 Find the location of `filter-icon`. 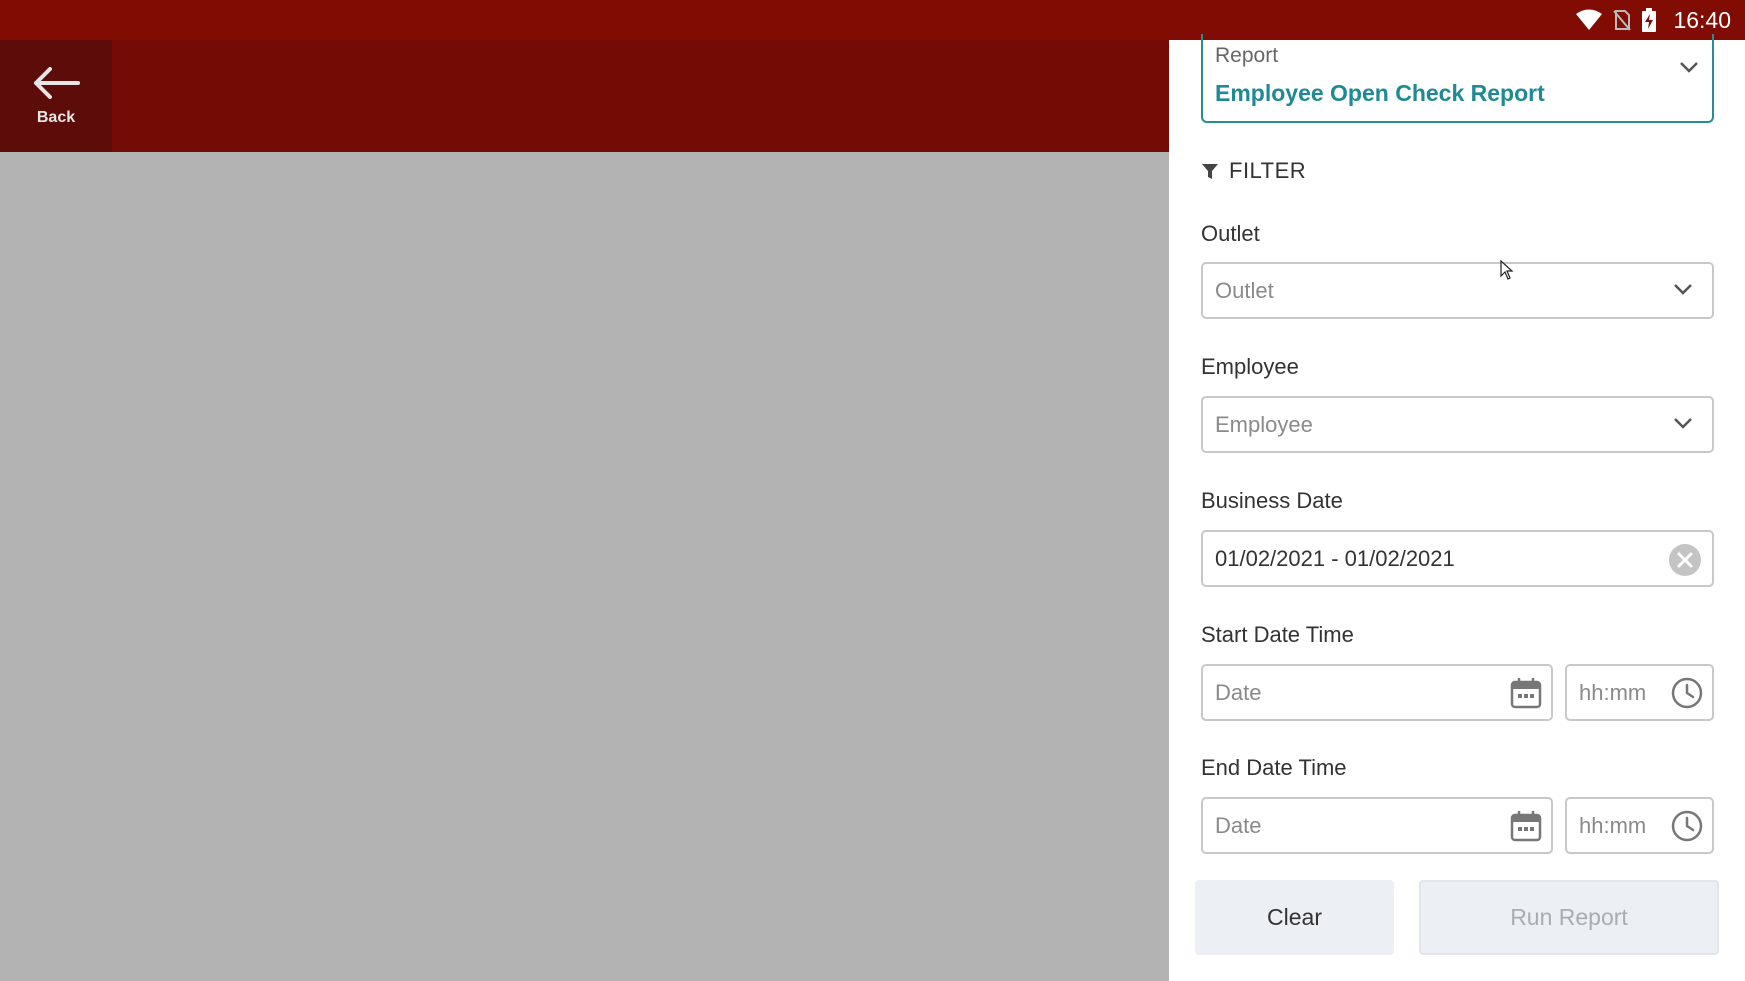

filter-icon is located at coordinates (1210, 171).